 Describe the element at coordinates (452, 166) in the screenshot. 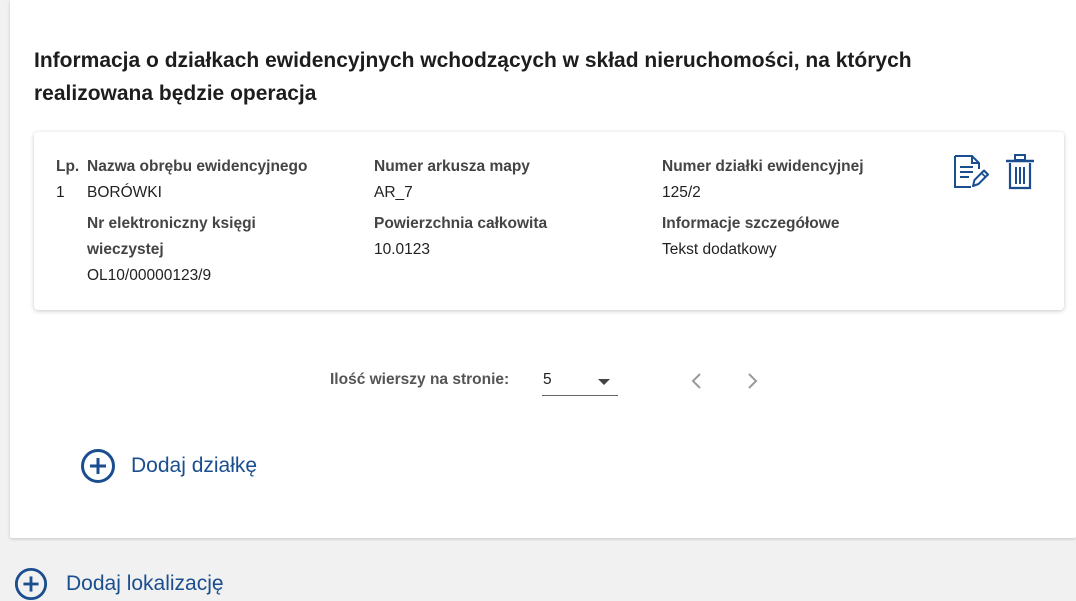

I see `arkusz-label: Numer arkusza mapy` at that location.